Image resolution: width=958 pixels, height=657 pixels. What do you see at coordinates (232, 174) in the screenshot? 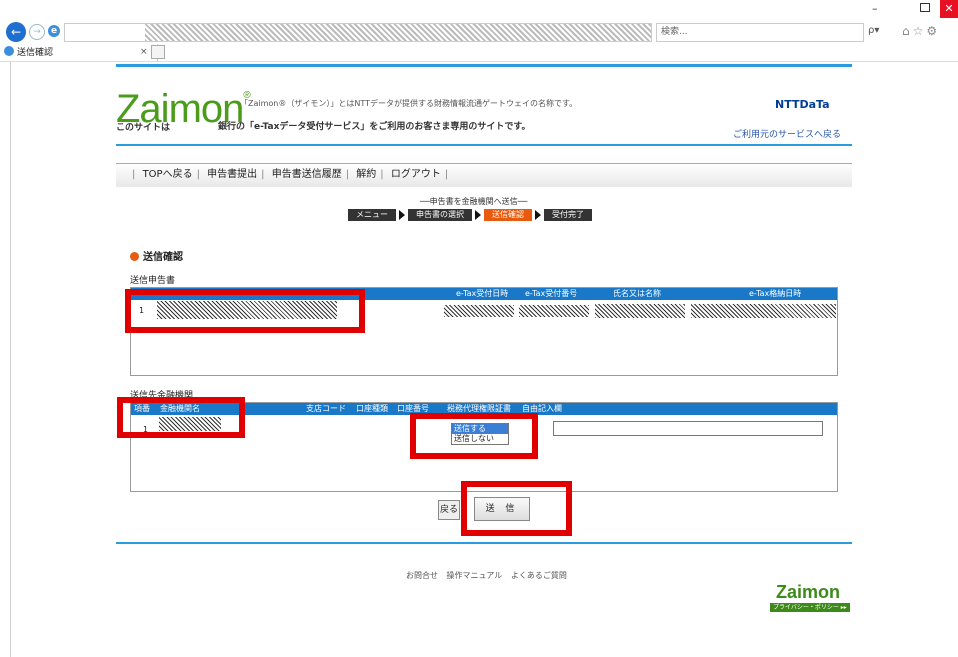
I see `nav-submit: 申告書提出` at bounding box center [232, 174].